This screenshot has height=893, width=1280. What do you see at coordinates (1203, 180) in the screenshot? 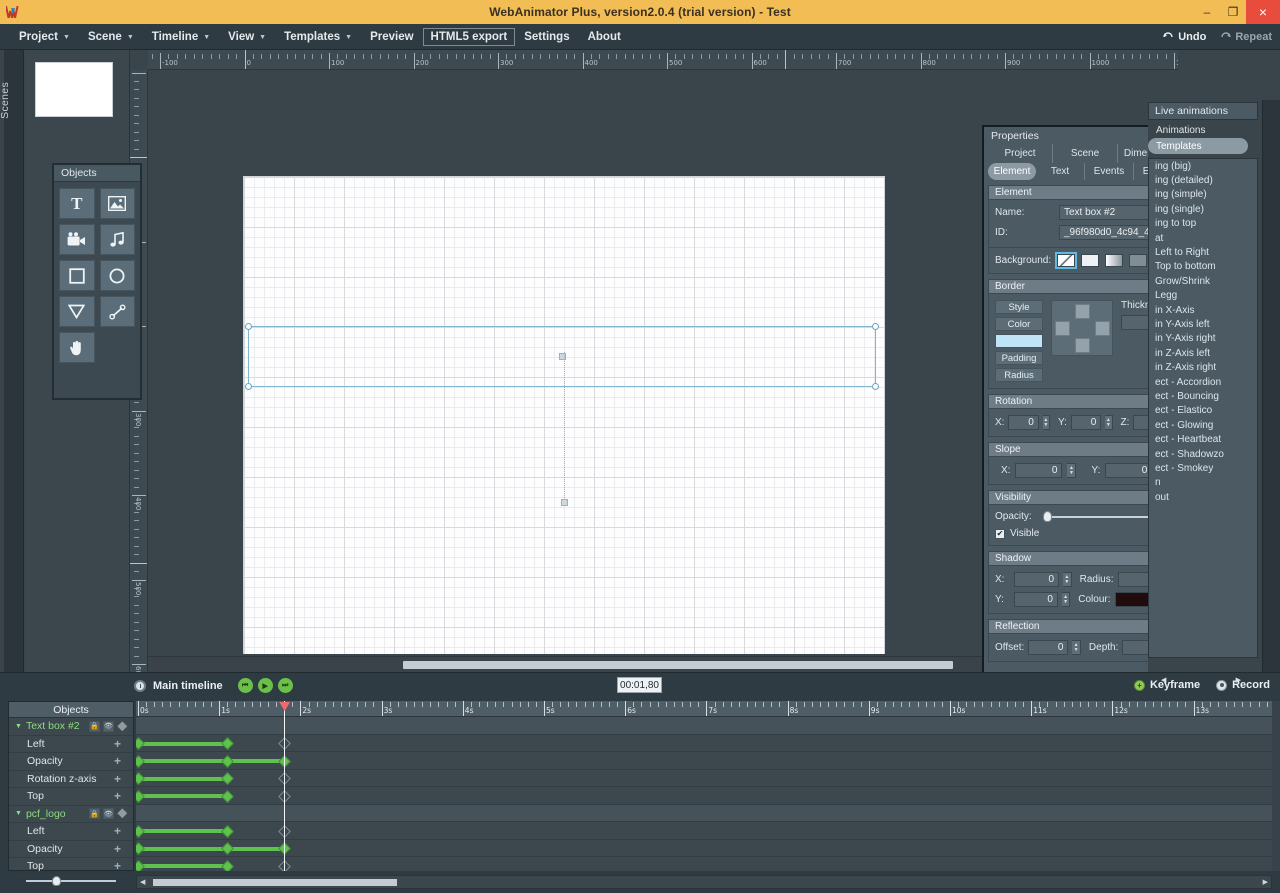
I see `library-list-item: ing (detailed)` at bounding box center [1203, 180].